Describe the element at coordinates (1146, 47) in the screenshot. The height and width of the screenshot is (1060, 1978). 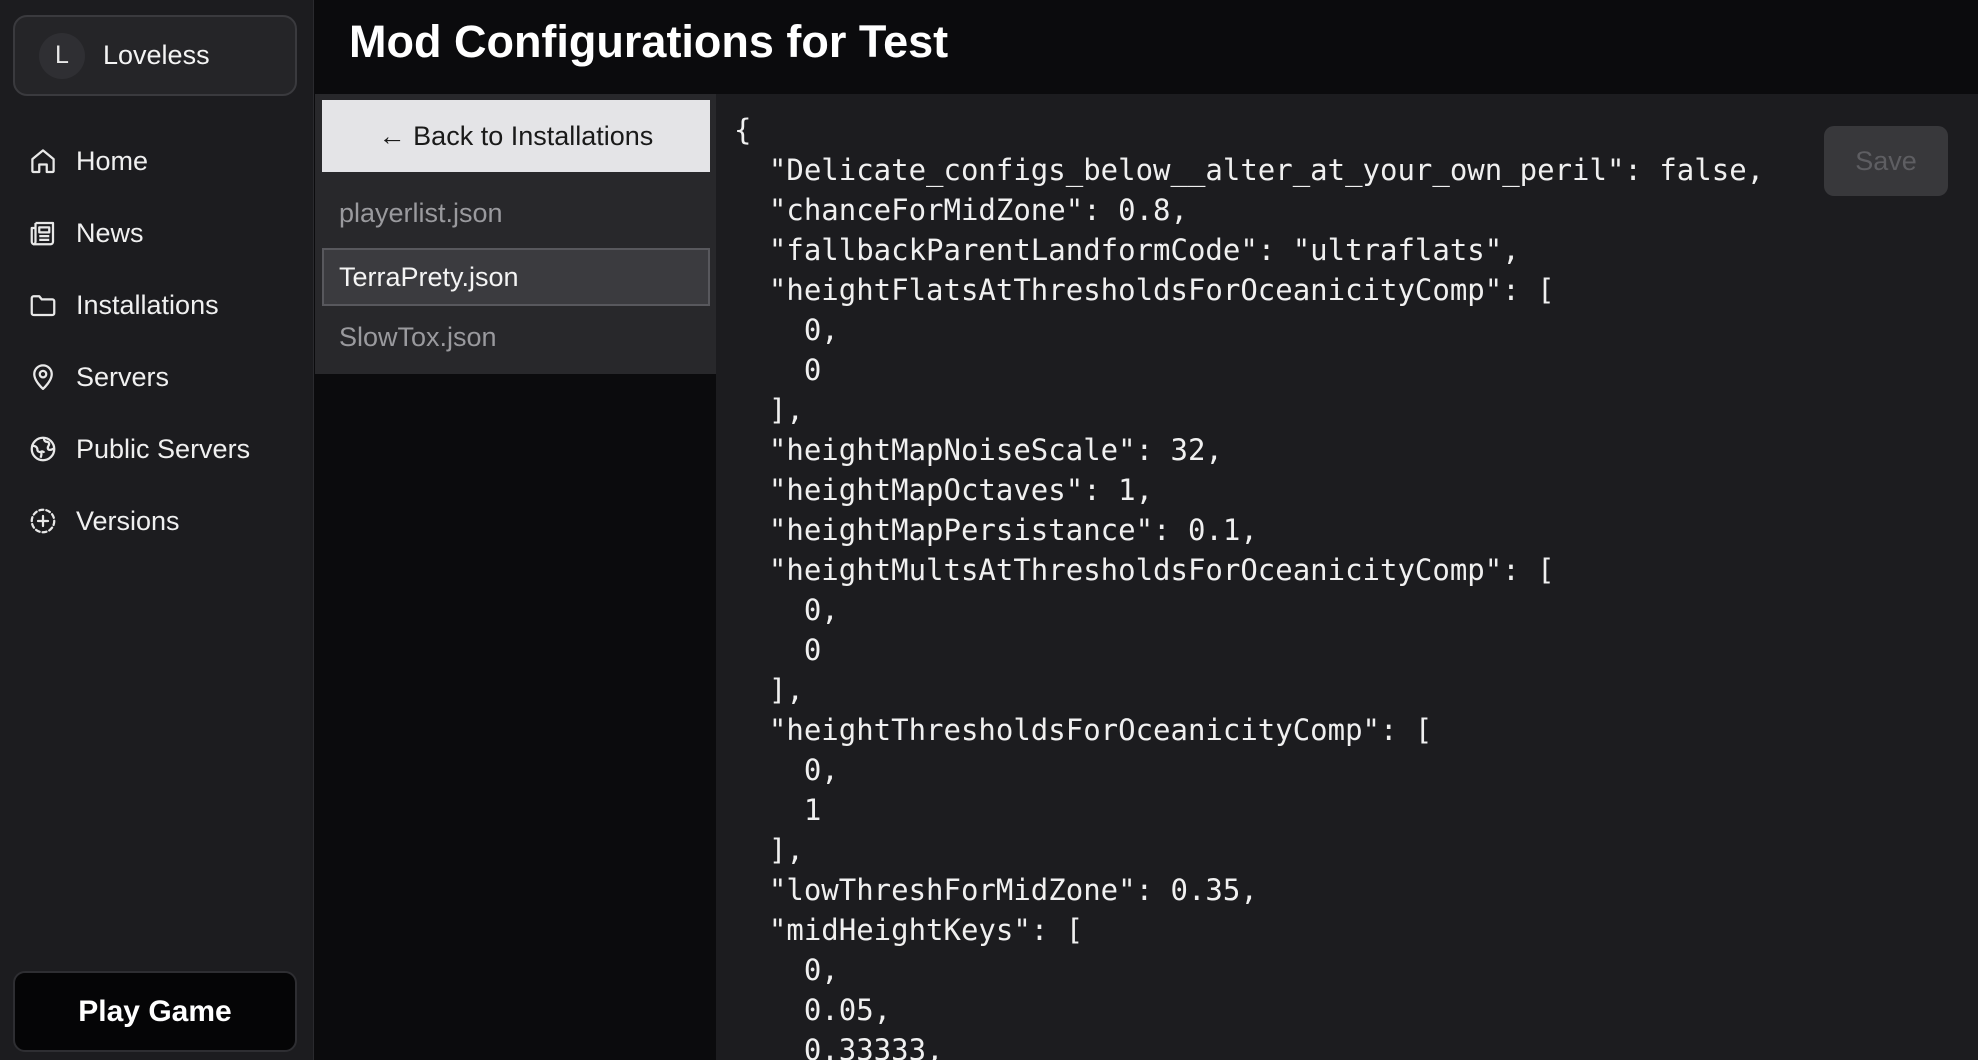
I see `page-header: Mod Configurations for Test` at that location.